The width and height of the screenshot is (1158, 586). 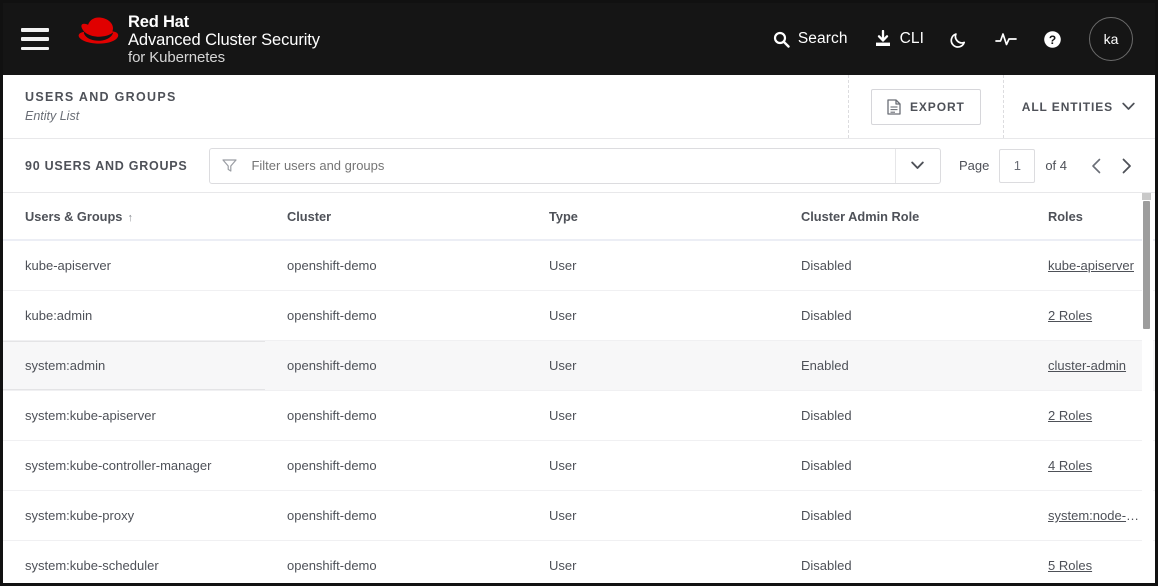 What do you see at coordinates (653, 217) in the screenshot?
I see `column-header-type: Type` at bounding box center [653, 217].